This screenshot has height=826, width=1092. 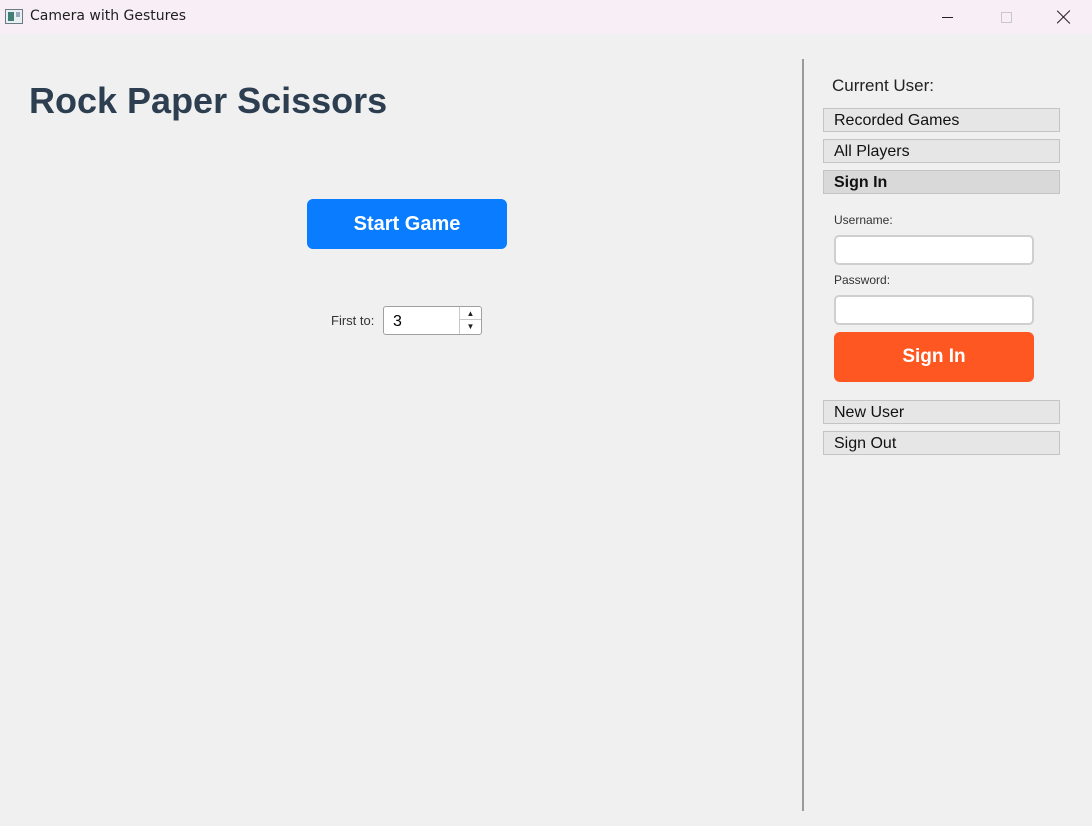 I want to click on start-game-button: Start Game, so click(x=407, y=224).